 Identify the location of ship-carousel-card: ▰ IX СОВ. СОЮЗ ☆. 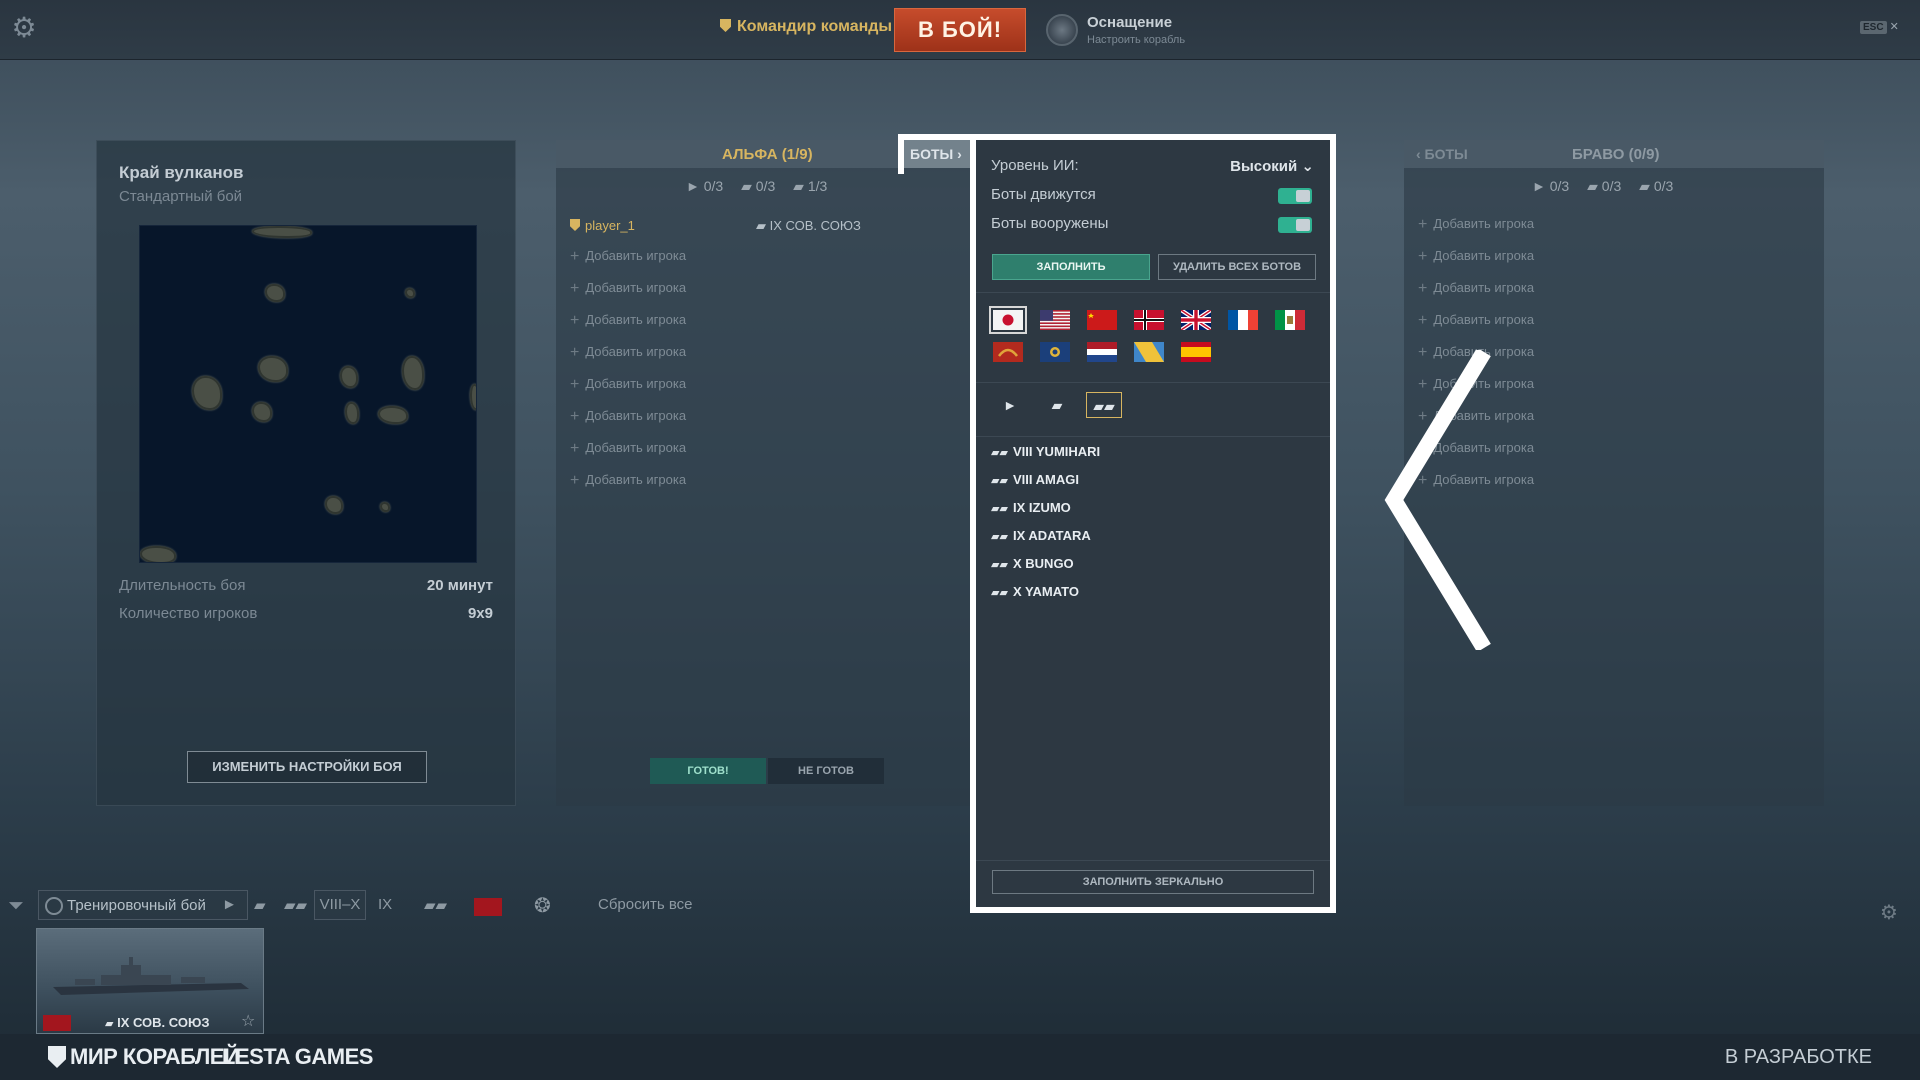
(150, 981).